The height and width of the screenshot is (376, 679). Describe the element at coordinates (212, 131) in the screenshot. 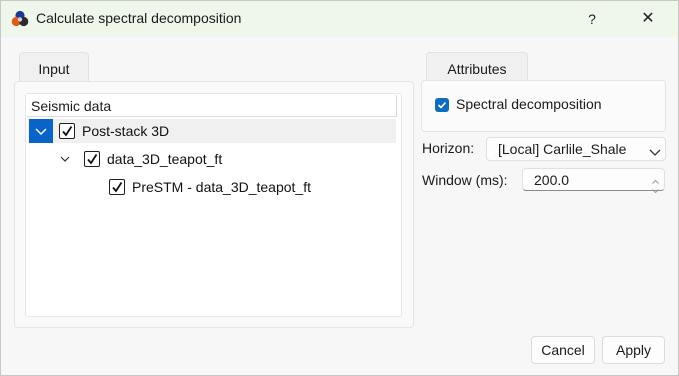

I see `tree-item-post-stack-3d: Post-stack 3D` at that location.